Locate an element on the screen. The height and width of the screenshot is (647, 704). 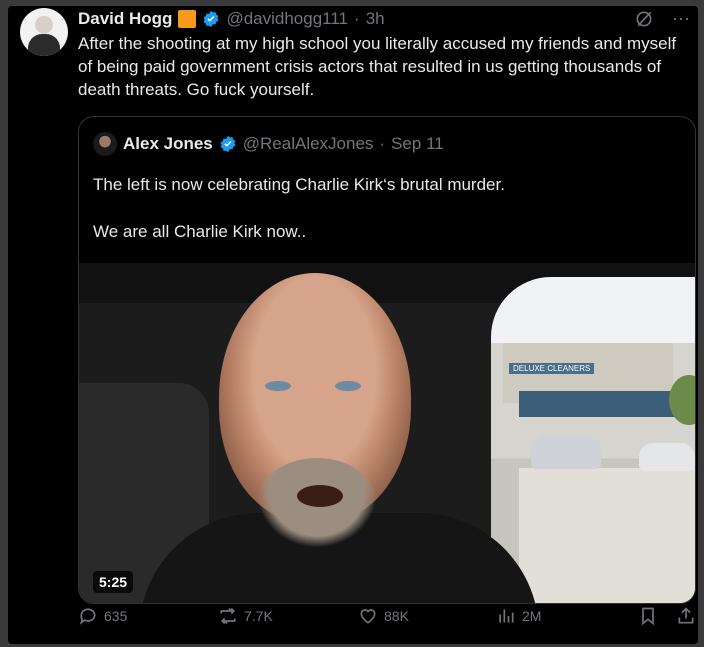
author-avatar is located at coordinates (44, 32).